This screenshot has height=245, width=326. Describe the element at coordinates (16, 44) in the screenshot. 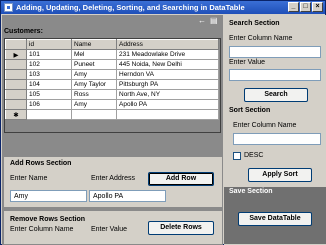

I see `row-header-corner` at that location.